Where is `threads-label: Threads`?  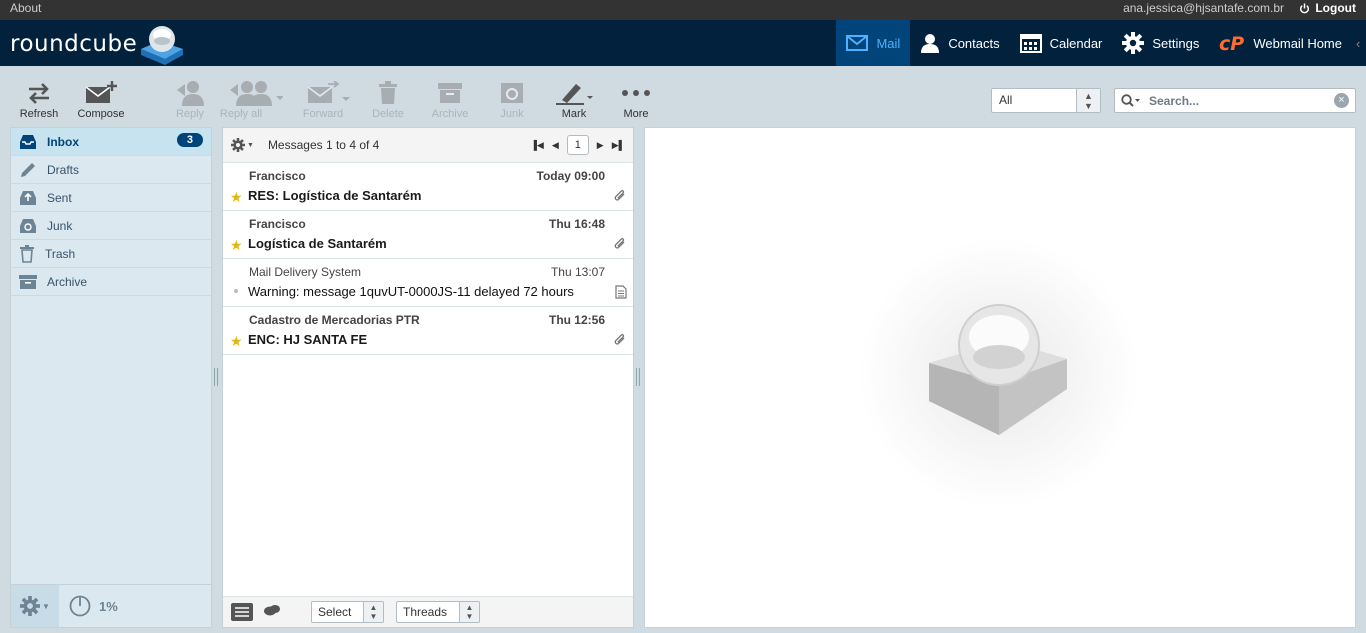 threads-label: Threads is located at coordinates (425, 612).